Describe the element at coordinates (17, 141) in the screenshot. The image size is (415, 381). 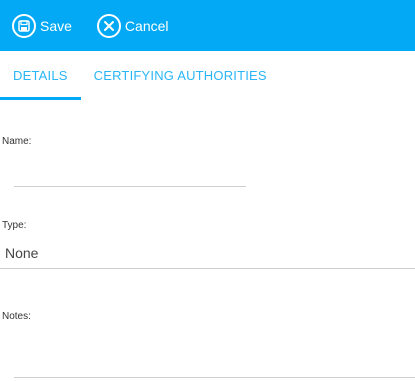
I see `name-label: Name:` at that location.